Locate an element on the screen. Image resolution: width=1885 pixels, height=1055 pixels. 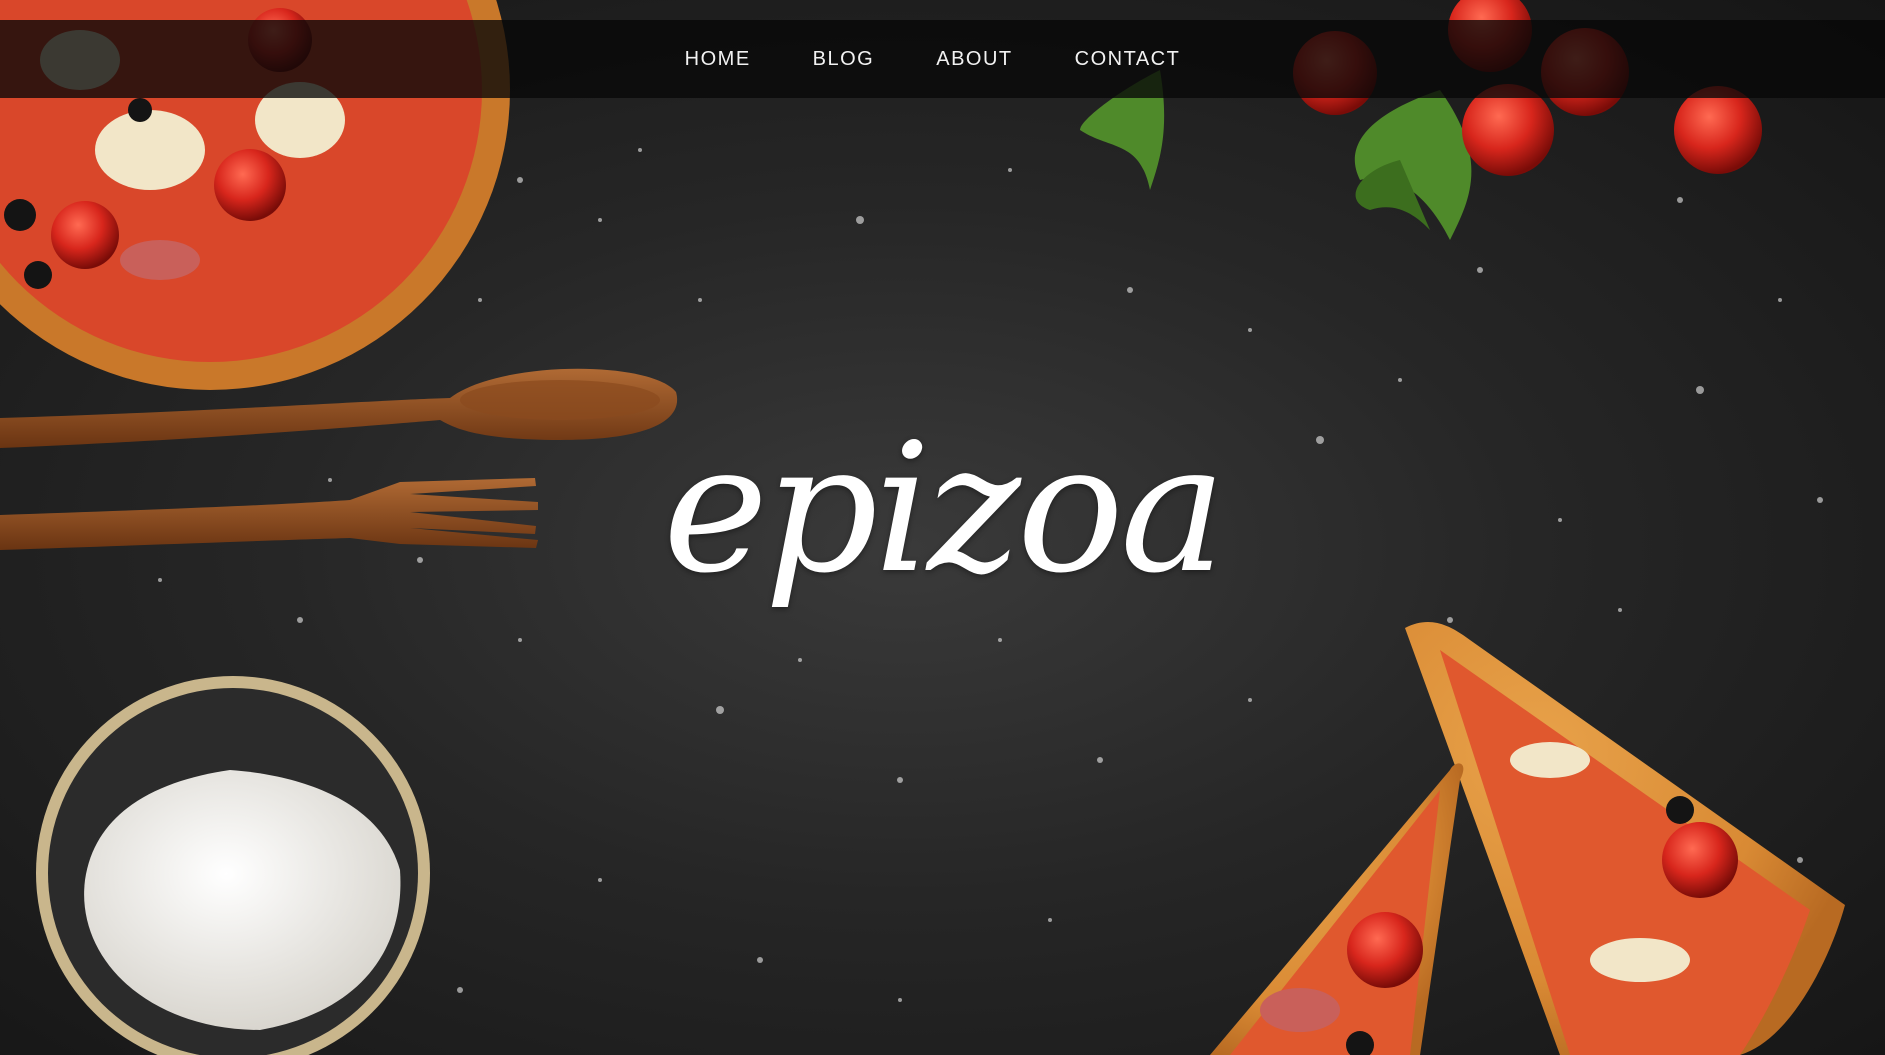
nav-home-link: HOME is located at coordinates (718, 59).